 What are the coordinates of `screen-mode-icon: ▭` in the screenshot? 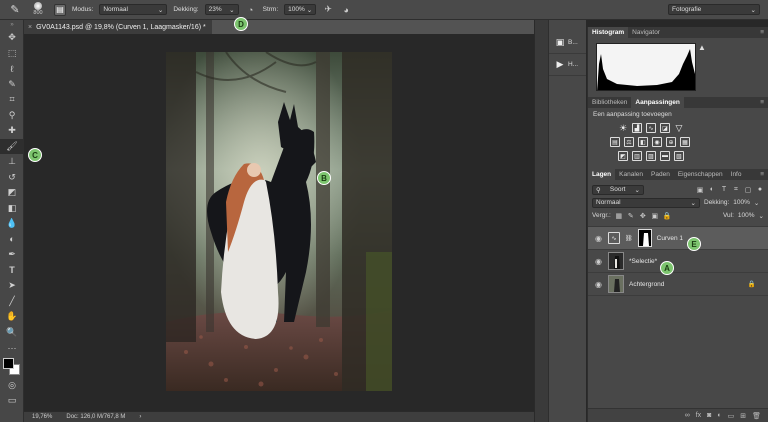 It's located at (12, 401).